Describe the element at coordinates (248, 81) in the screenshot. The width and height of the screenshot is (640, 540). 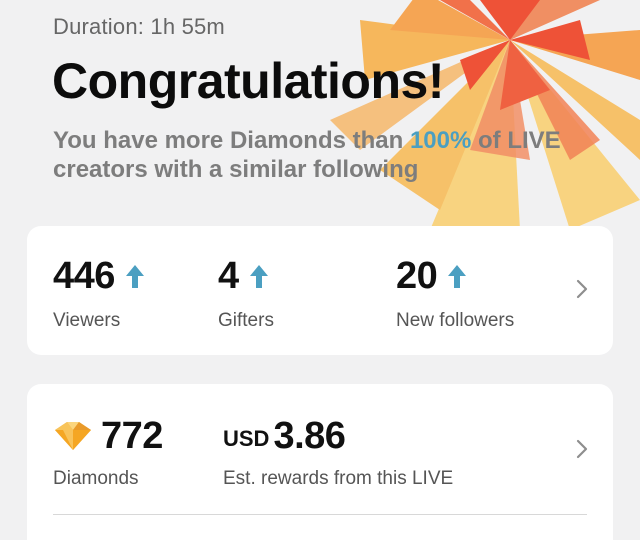
I see `page-title: Congratulations!` at that location.